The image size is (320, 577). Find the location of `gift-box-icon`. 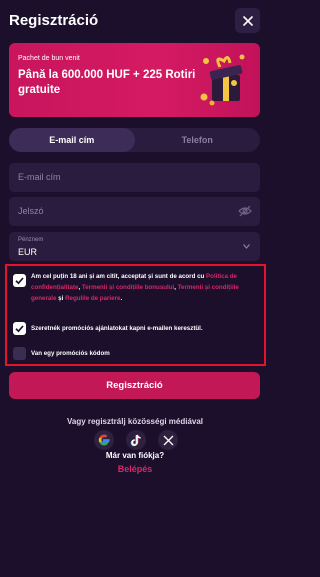

gift-box-icon is located at coordinates (222, 80).